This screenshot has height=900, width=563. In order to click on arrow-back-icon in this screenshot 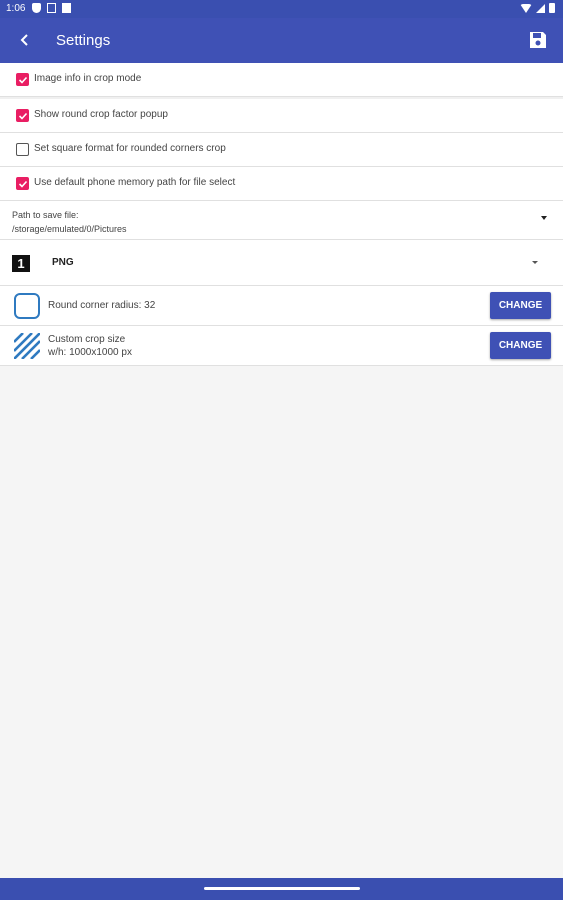, I will do `click(24, 40)`.